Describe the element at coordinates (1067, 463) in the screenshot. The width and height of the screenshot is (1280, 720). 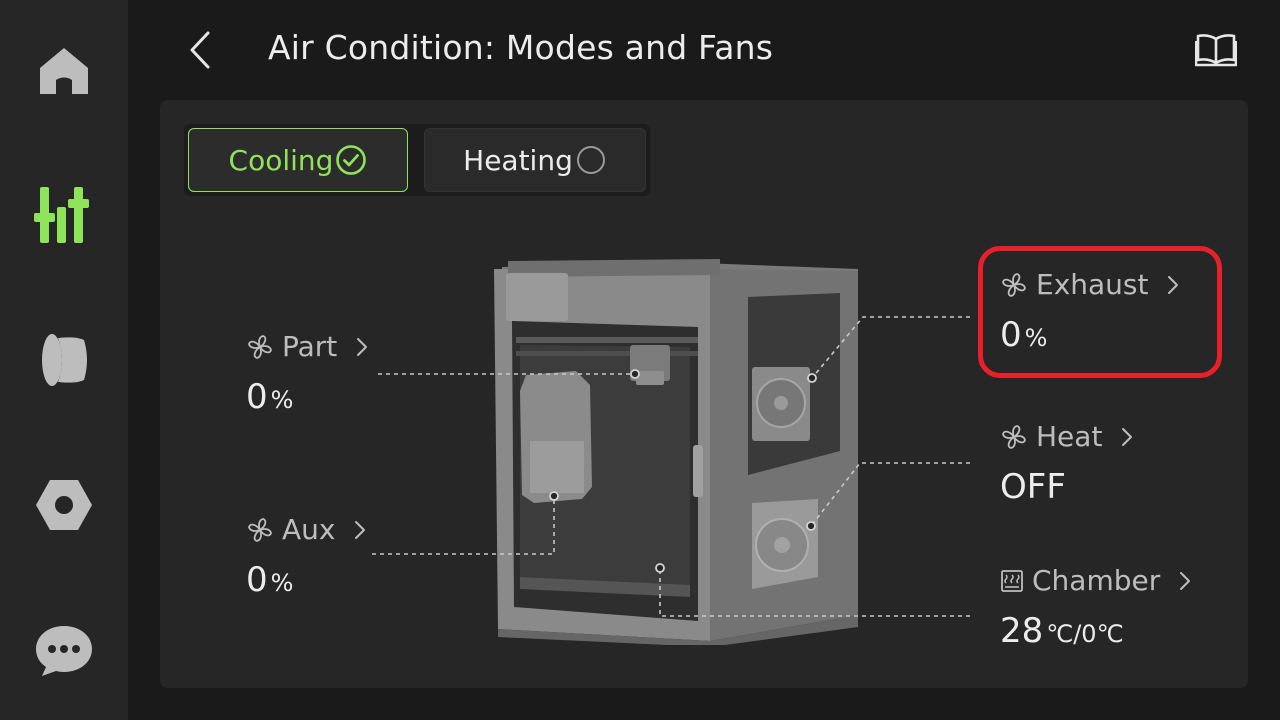
I see `heat-fan-block: Heat OFF` at that location.